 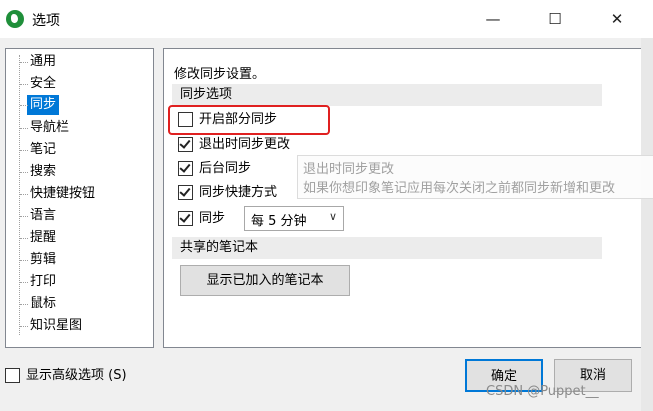 I want to click on nav-item-clipper: 剪辑, so click(x=39, y=260).